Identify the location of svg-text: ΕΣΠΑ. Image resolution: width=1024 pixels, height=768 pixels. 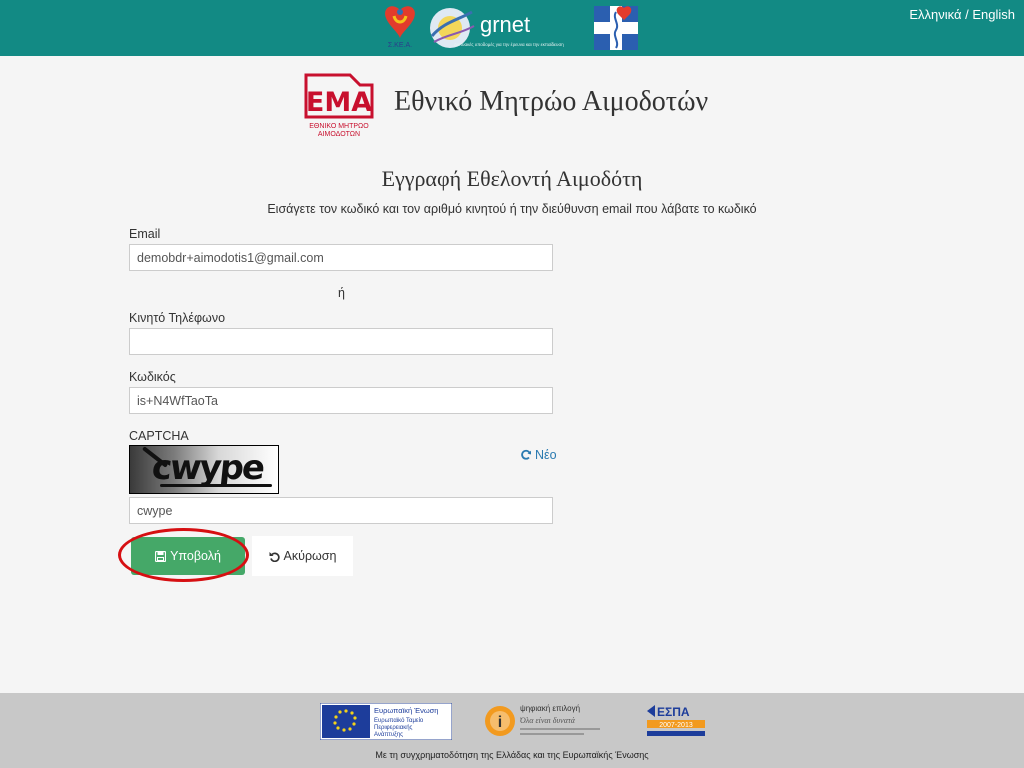
(673, 712).